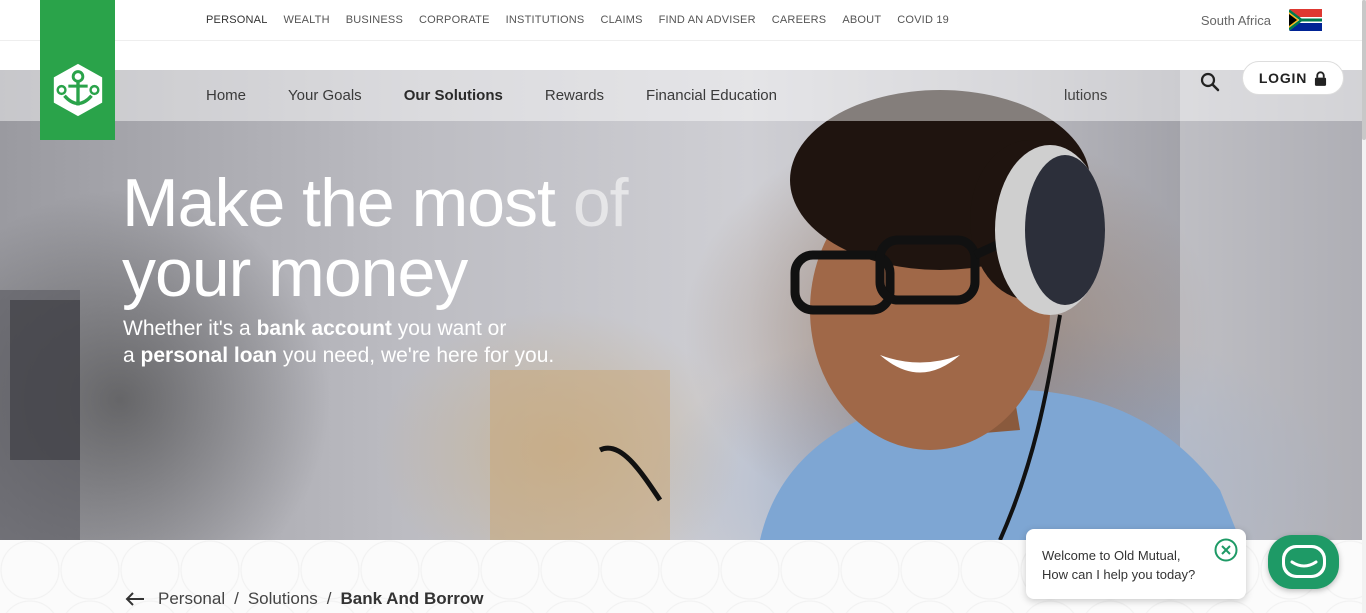 The height and width of the screenshot is (613, 1366). What do you see at coordinates (77, 90) in the screenshot?
I see `old-mutual-shield-icon` at bounding box center [77, 90].